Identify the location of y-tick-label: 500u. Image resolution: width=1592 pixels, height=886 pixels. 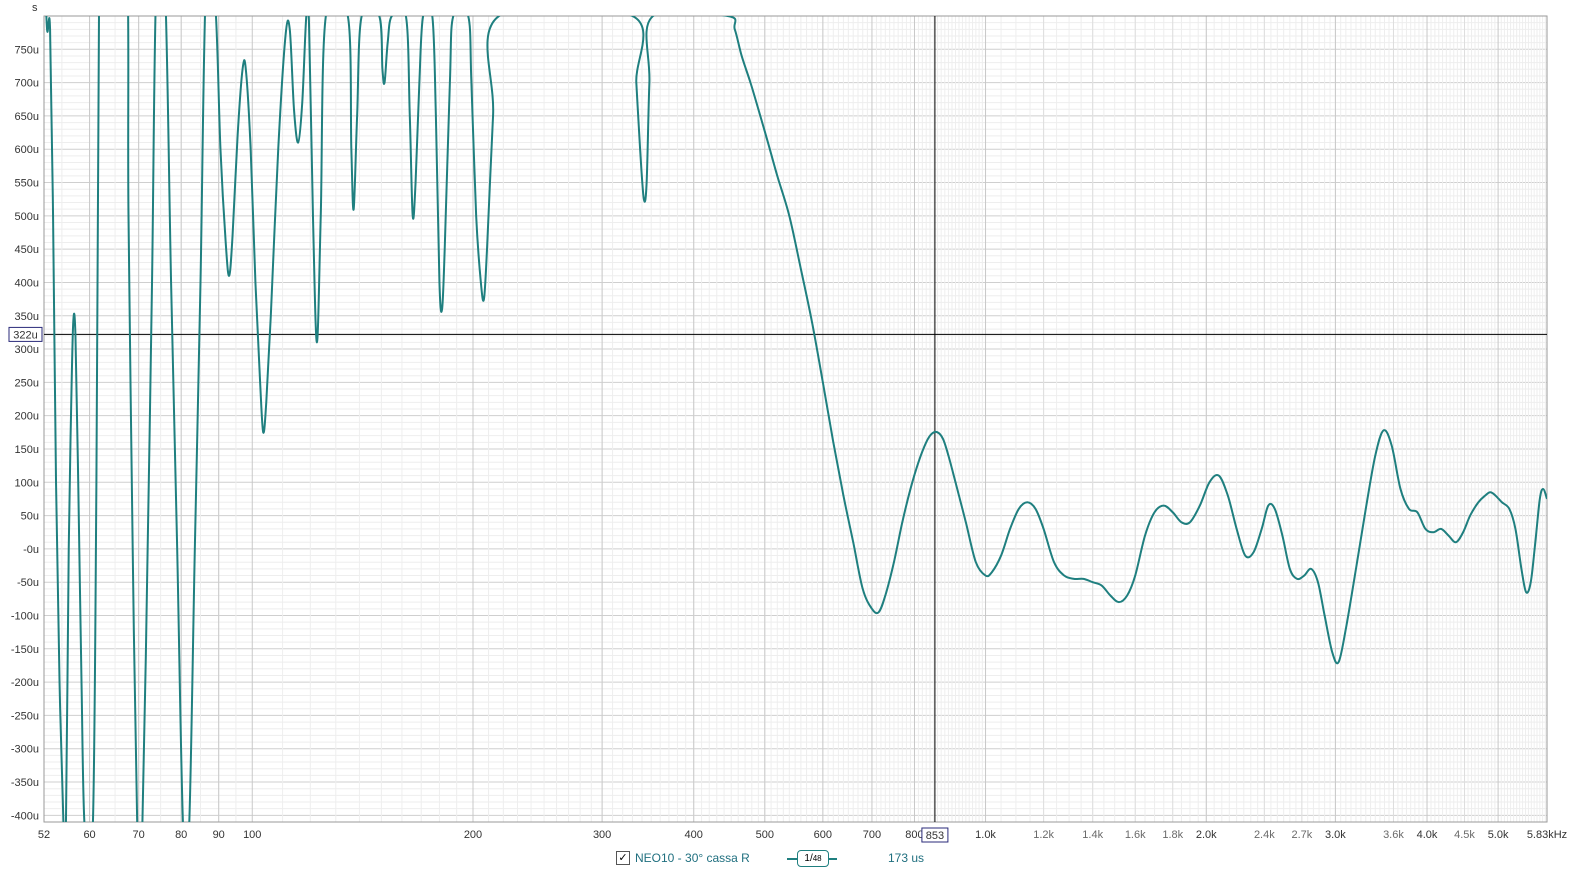
(27, 217).